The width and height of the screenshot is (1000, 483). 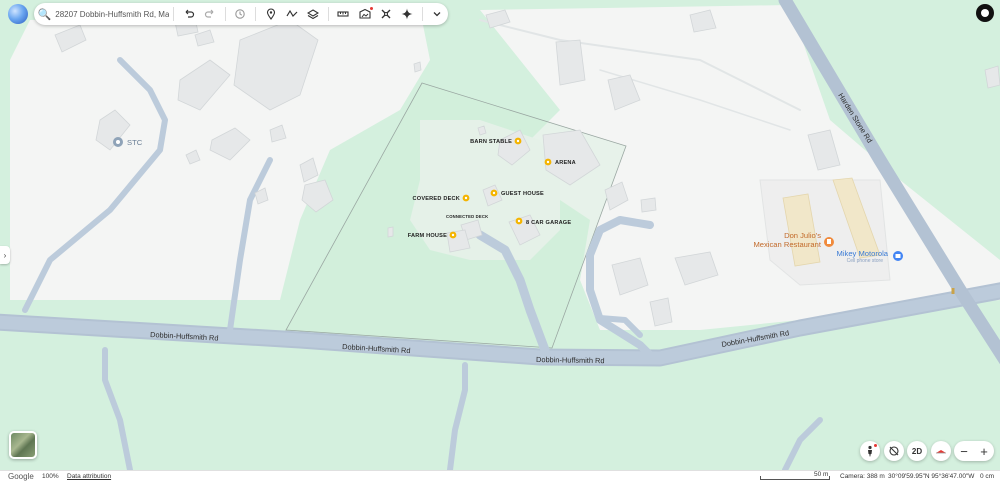 I want to click on search-input, so click(x=112, y=14).